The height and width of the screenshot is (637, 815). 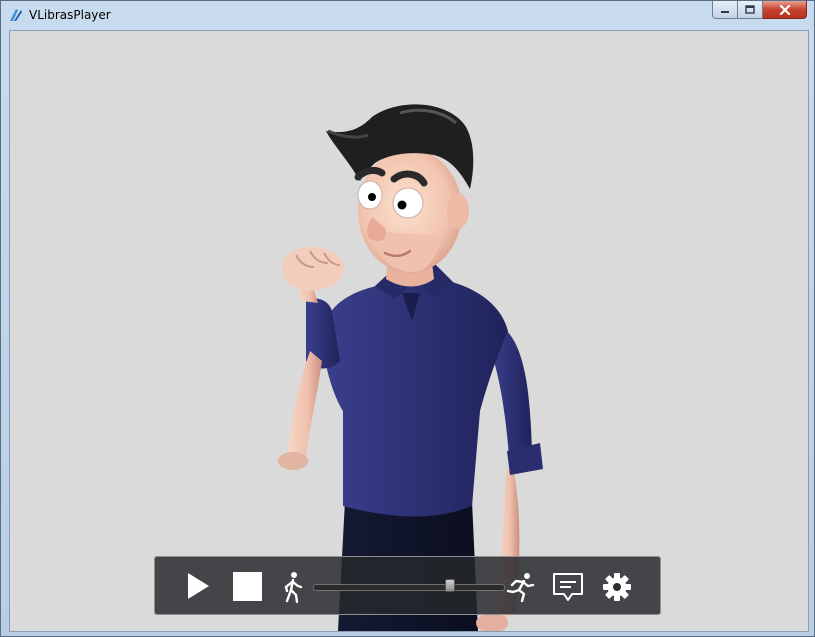 I want to click on maximize-button, so click(x=750, y=10).